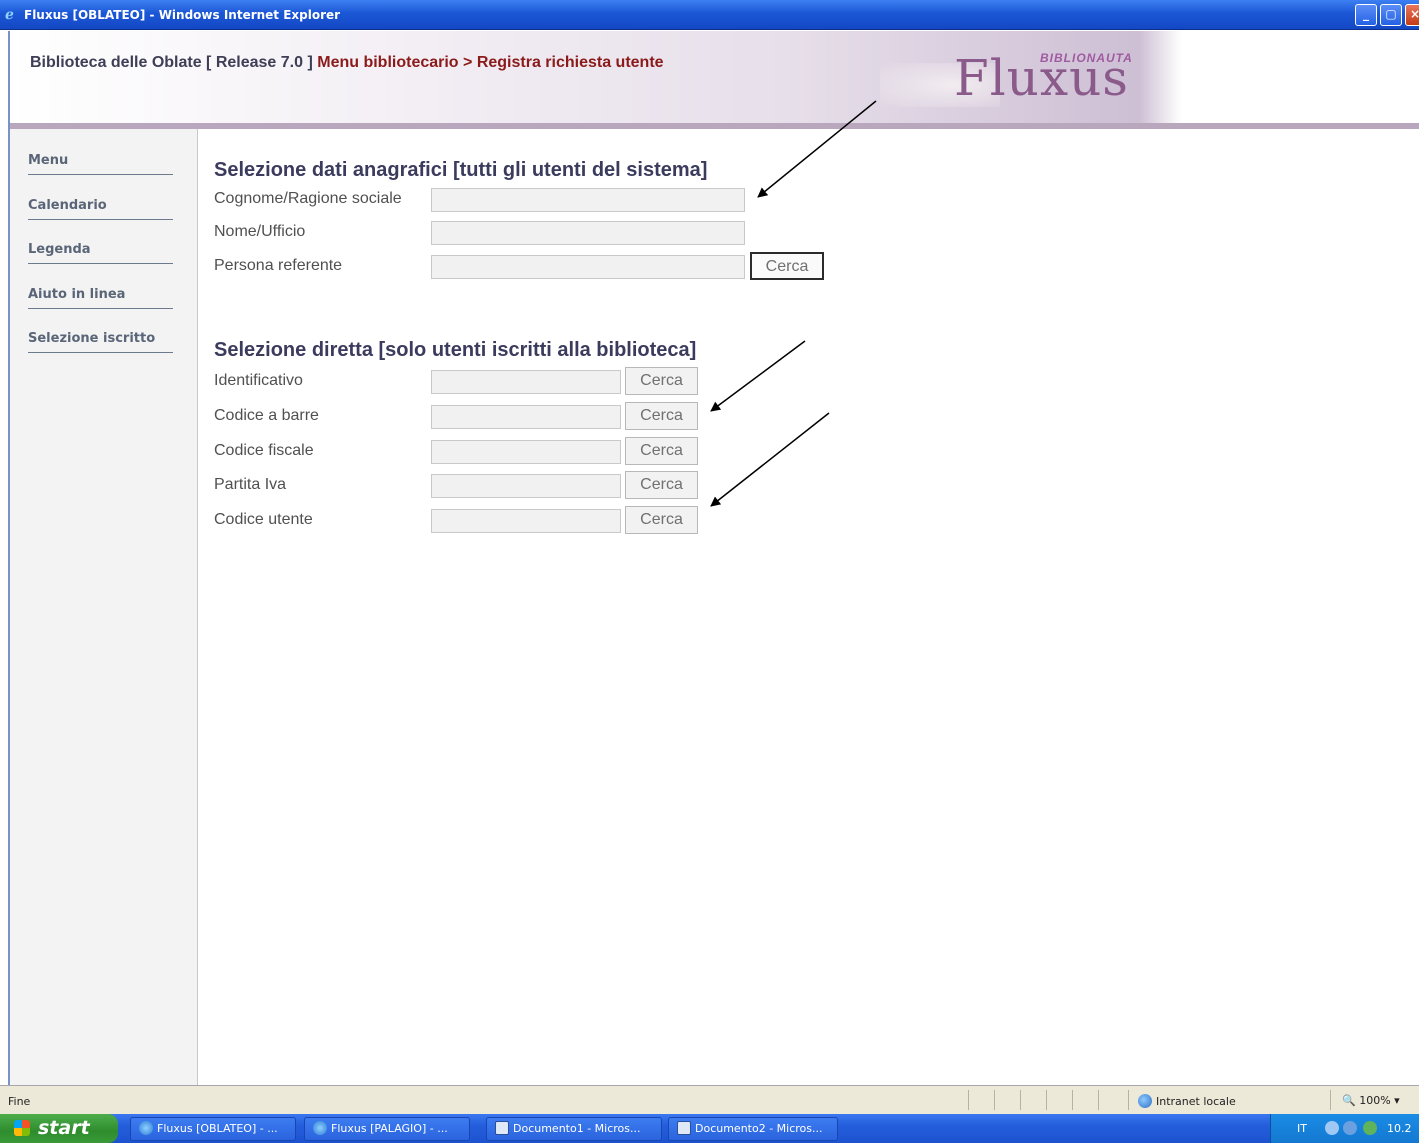 This screenshot has width=1419, height=1143. Describe the element at coordinates (526, 521) in the screenshot. I see `codice-utente-input` at that location.